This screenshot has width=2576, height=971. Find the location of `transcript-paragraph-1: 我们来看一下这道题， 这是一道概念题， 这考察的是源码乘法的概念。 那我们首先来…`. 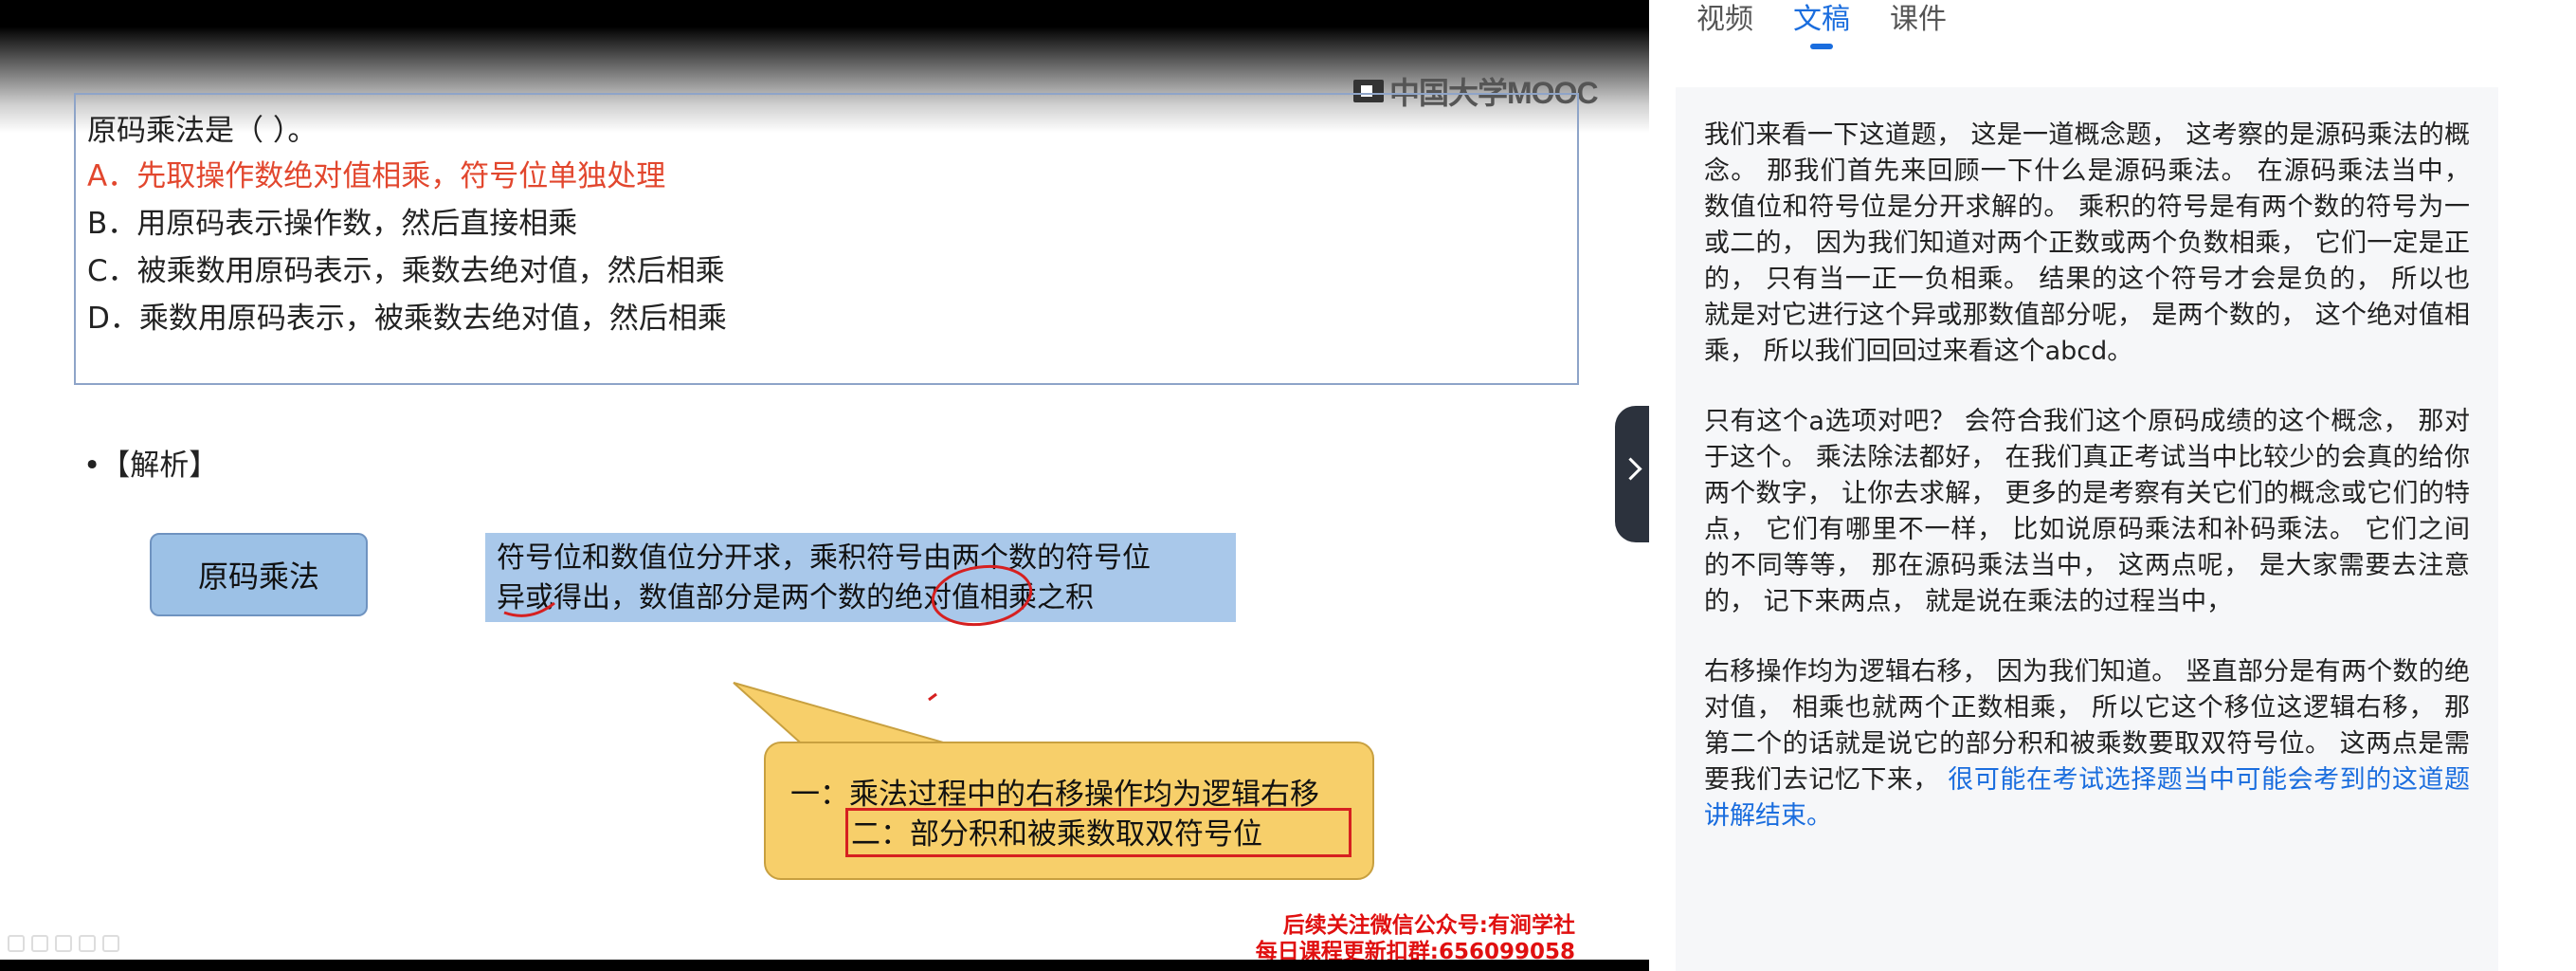

transcript-paragraph-1: 我们来看一下这道题， 这是一道概念题， 这考察的是源码乘法的概念。 那我们首先来… is located at coordinates (2087, 244).